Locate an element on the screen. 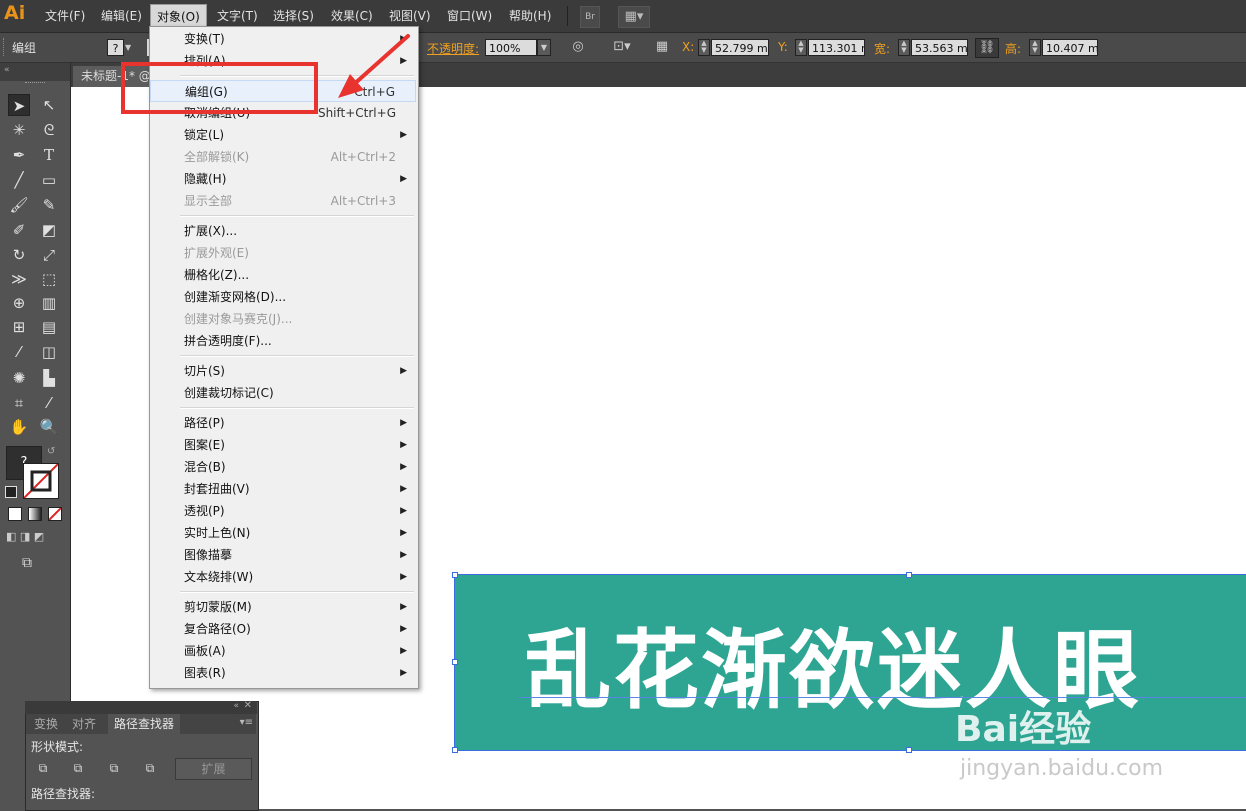  pencil-tool-icon: ✎ is located at coordinates (49, 205).